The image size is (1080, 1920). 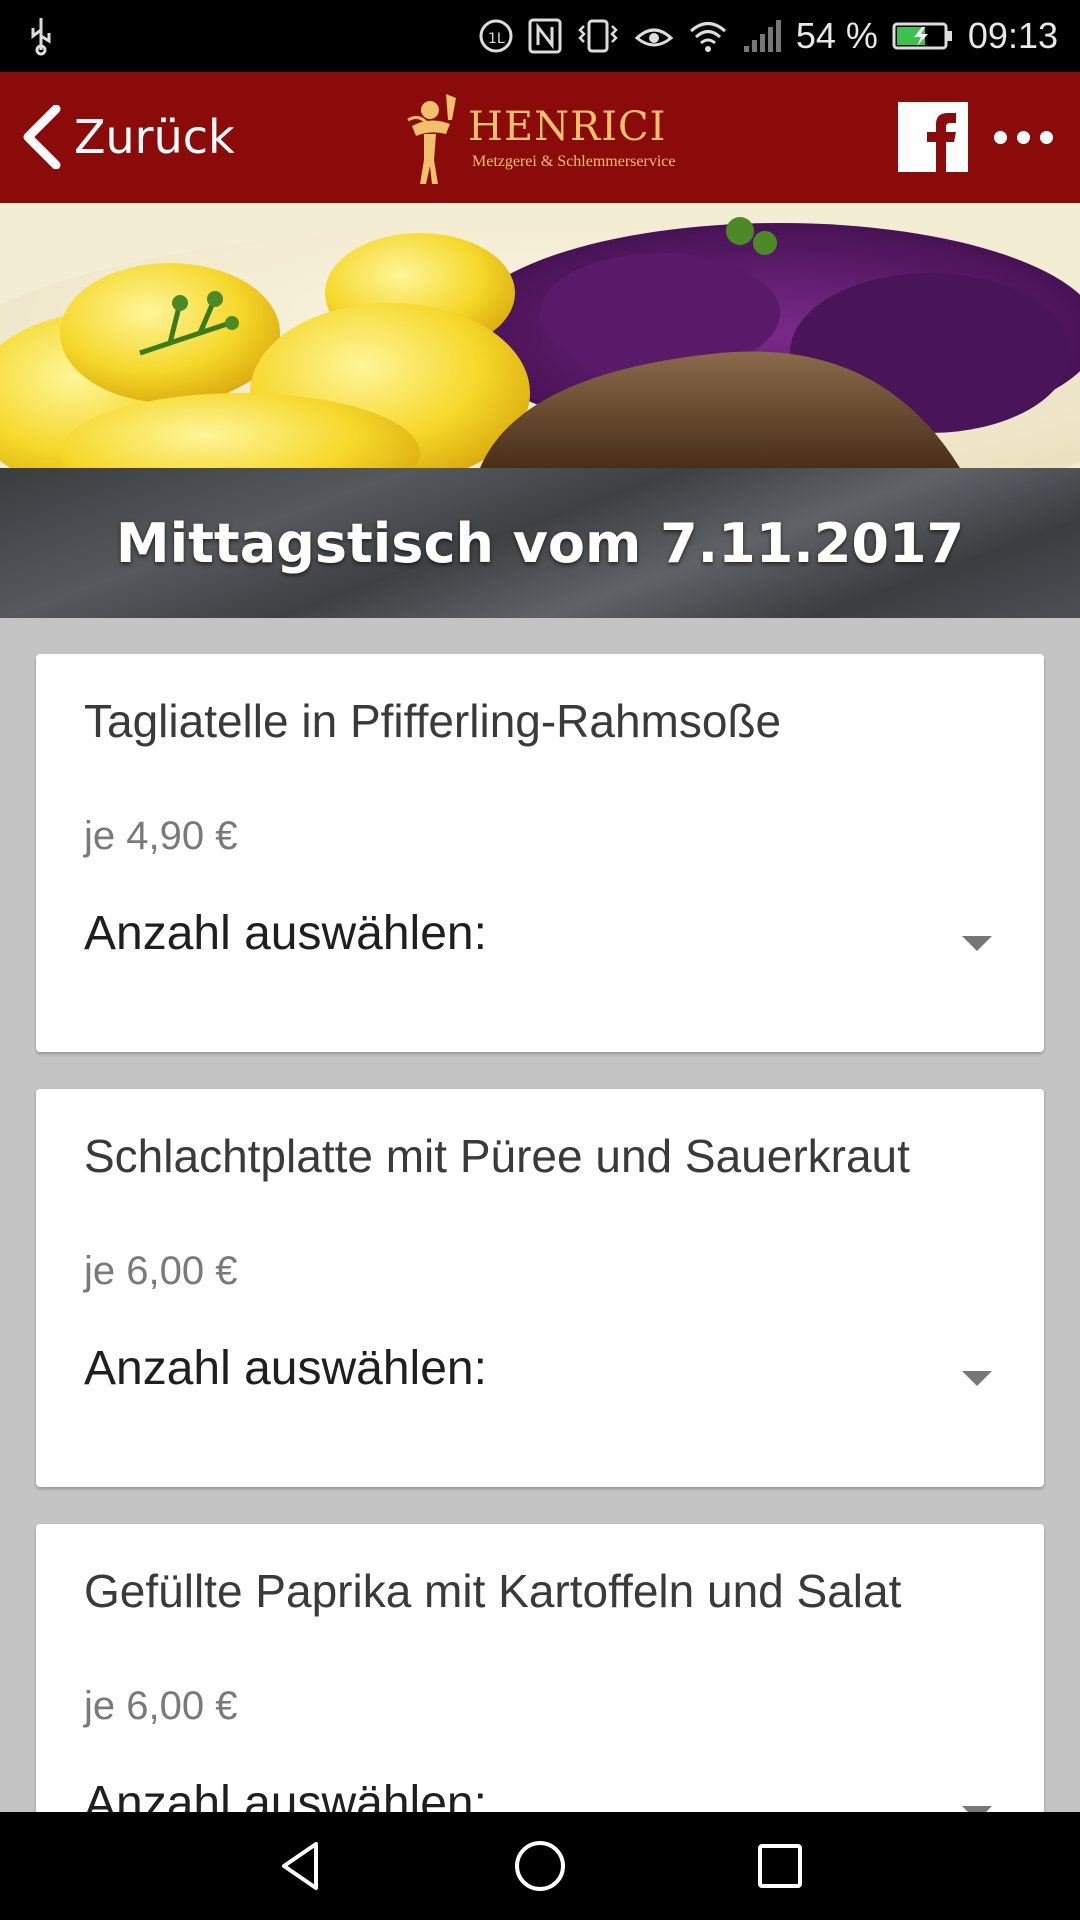 I want to click on status-bar: 1L 54 % 09:13, so click(x=540, y=36).